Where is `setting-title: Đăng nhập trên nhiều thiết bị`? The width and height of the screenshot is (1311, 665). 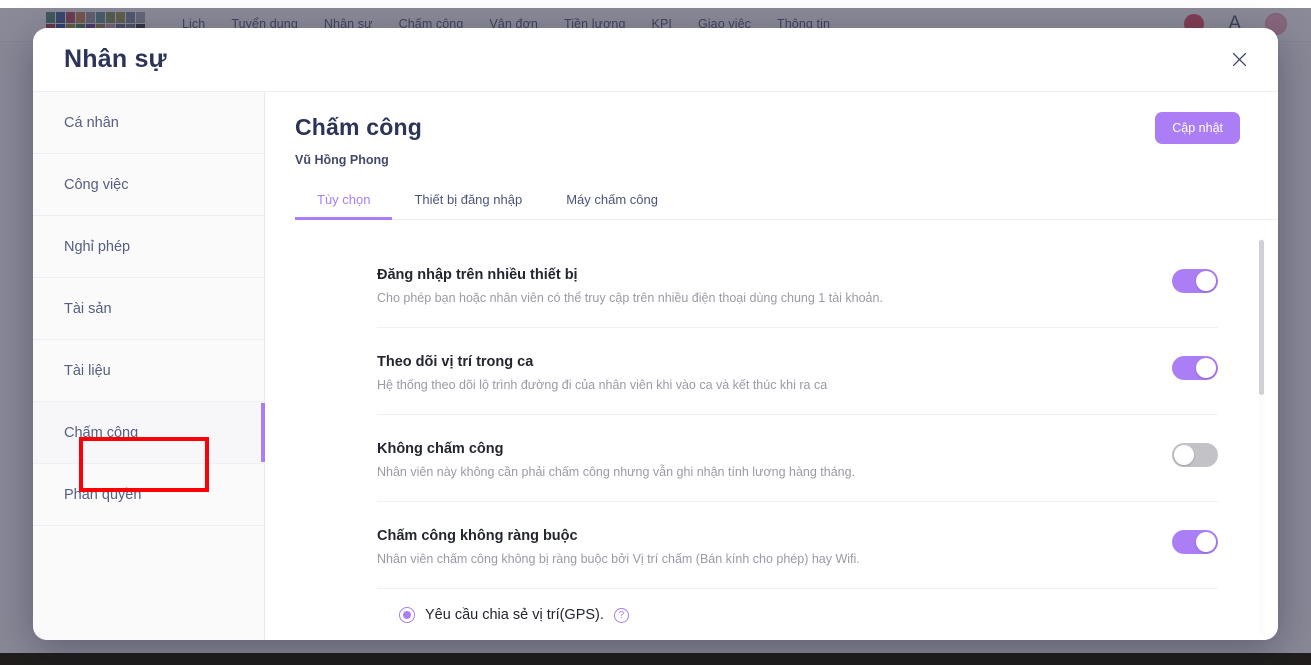 setting-title: Đăng nhập trên nhiều thiết bị is located at coordinates (477, 275).